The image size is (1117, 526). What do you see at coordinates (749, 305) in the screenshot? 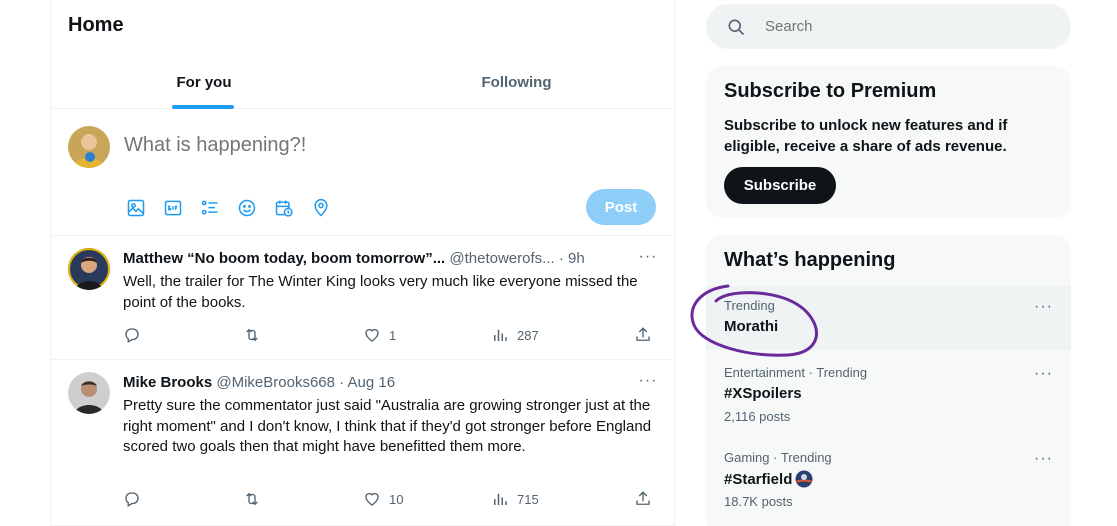
I see `trend-category: Trending` at bounding box center [749, 305].